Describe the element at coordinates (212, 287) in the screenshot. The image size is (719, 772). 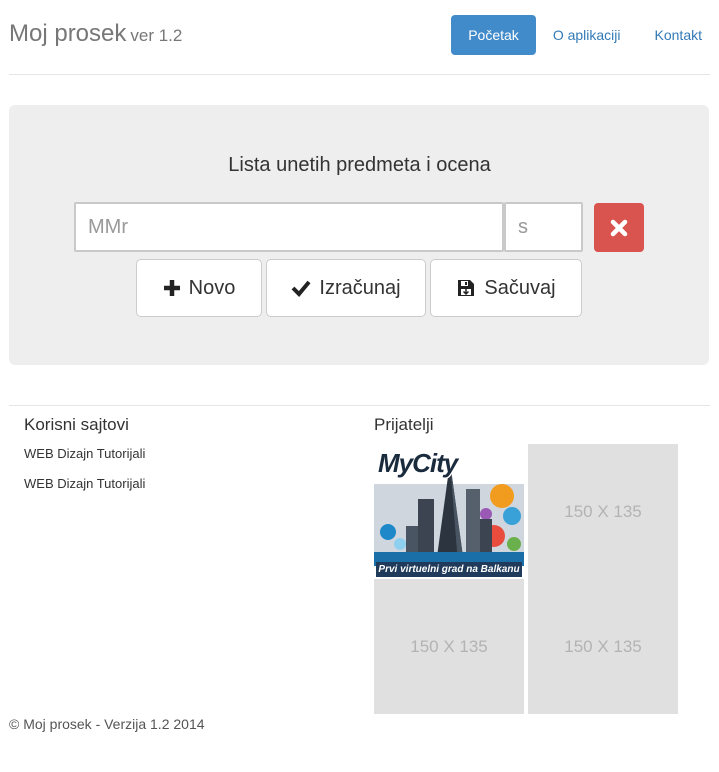
I see `new-button-label: Novo` at that location.